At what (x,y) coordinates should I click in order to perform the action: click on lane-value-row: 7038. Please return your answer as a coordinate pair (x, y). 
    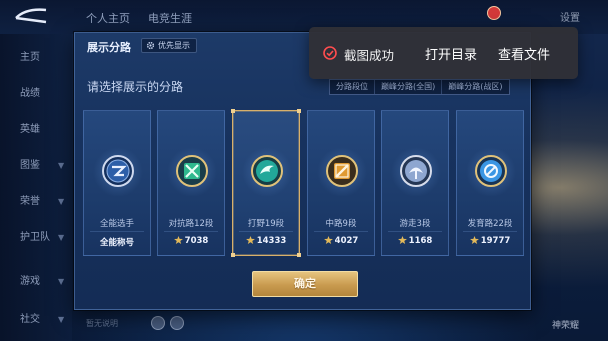
    Looking at the image, I should click on (191, 241).